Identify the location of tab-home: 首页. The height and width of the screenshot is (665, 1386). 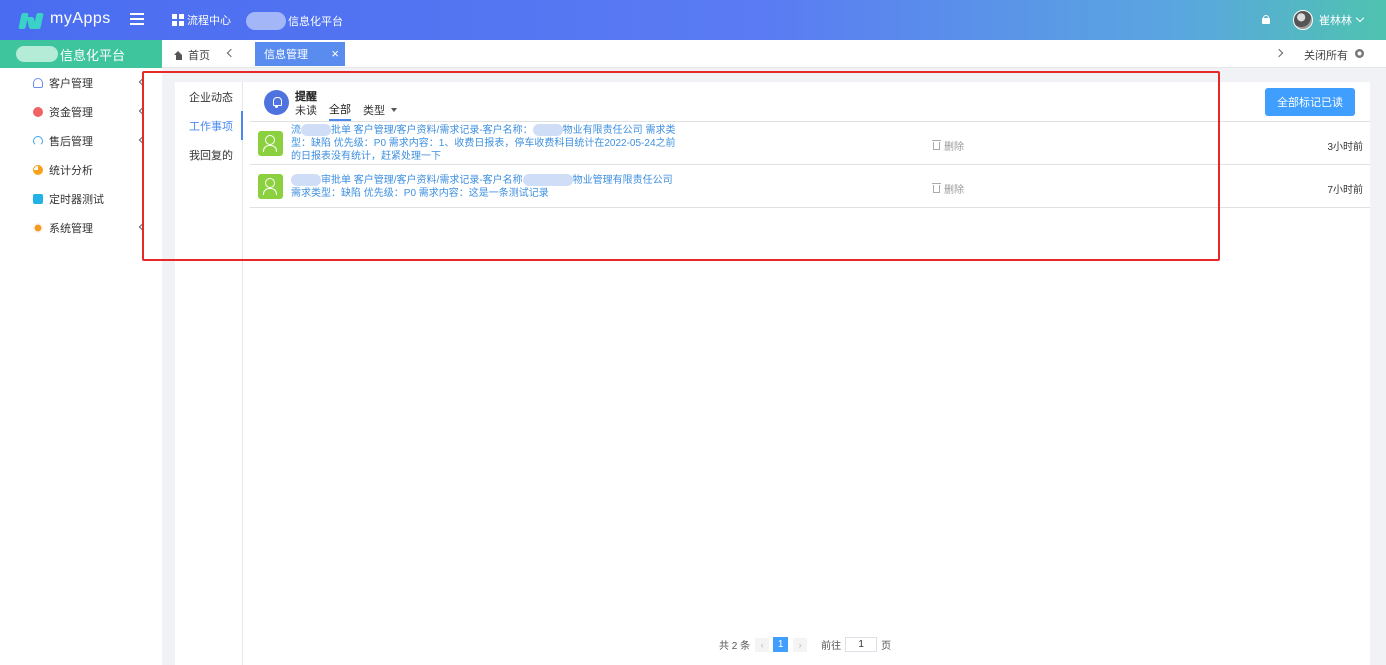
(192, 55).